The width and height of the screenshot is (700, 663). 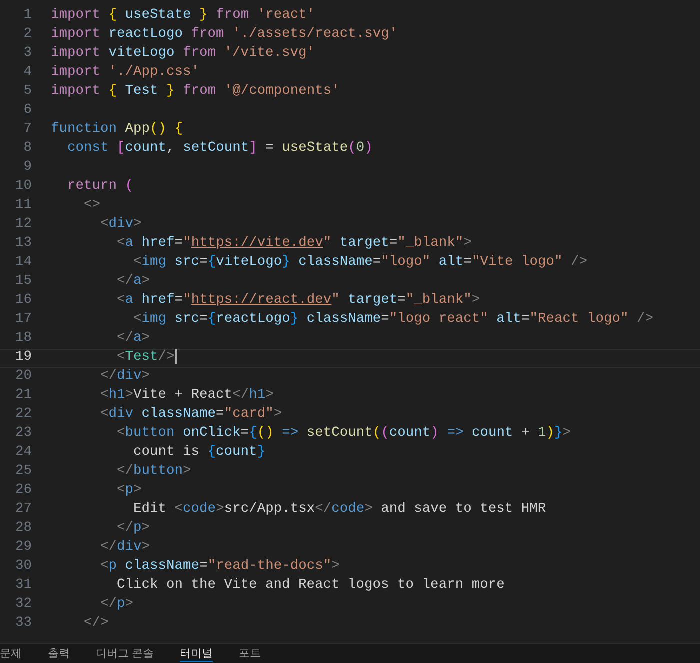 I want to click on line-number: 13, so click(x=23, y=244).